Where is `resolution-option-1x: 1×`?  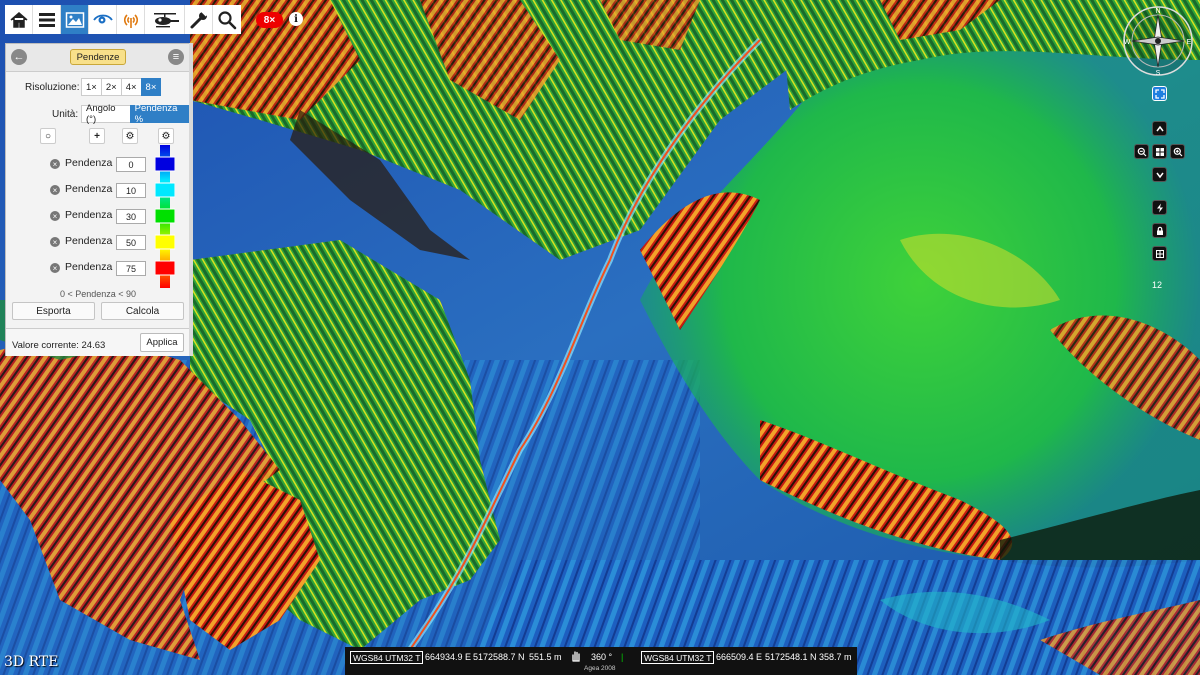 resolution-option-1x: 1× is located at coordinates (91, 87).